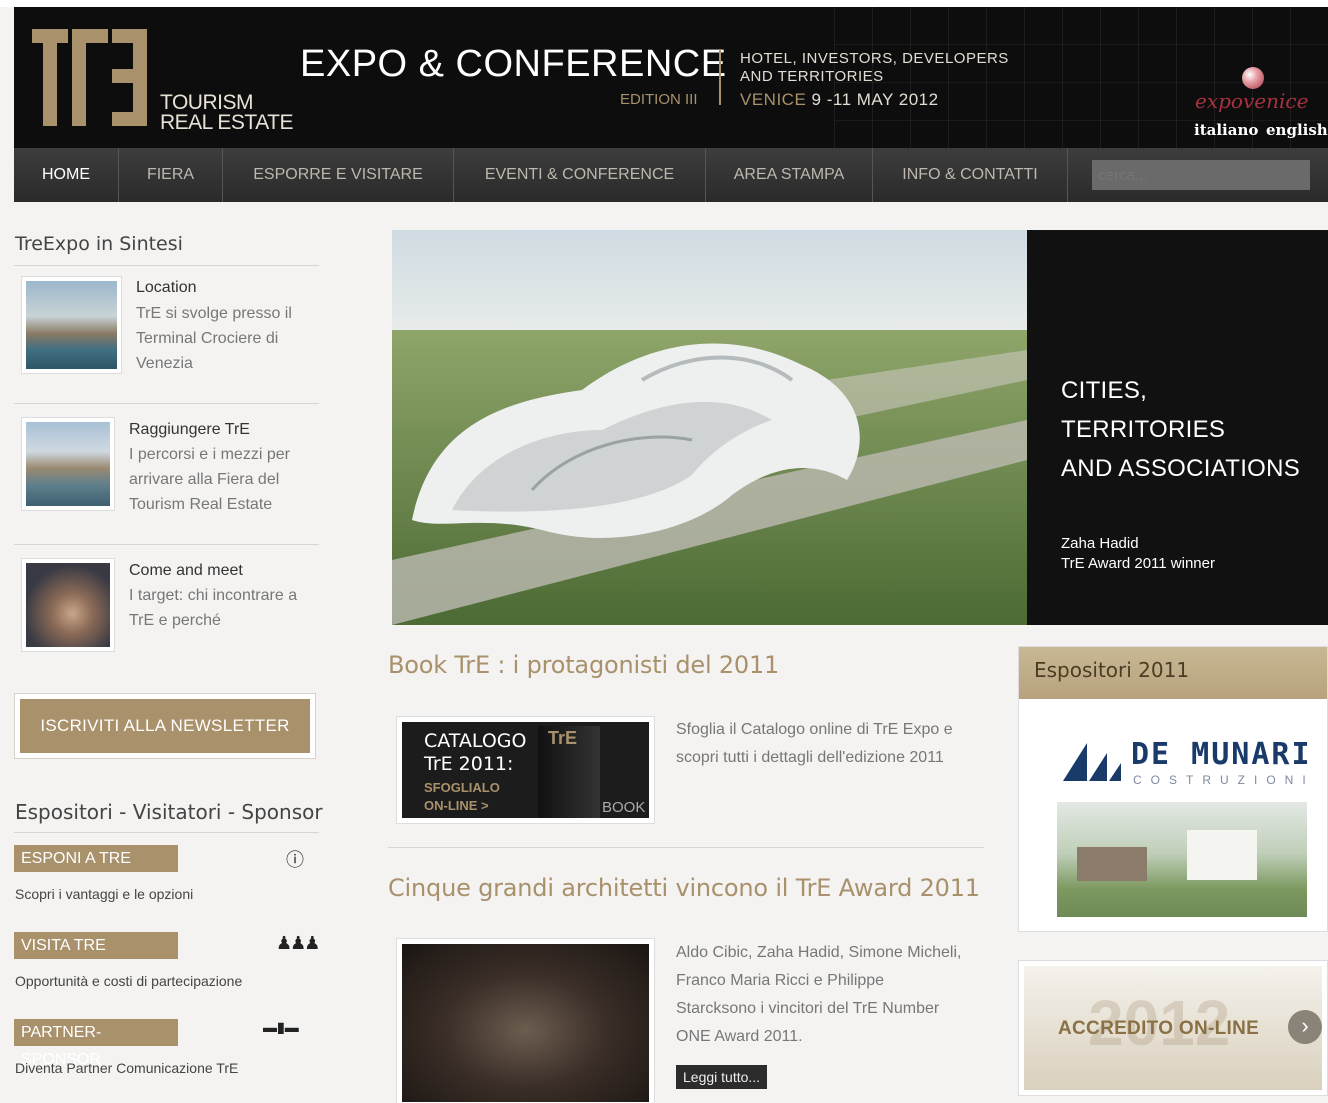 Image resolution: width=1328 pixels, height=1103 pixels. Describe the element at coordinates (171, 175) in the screenshot. I see `nav-fiera: FIERA` at that location.